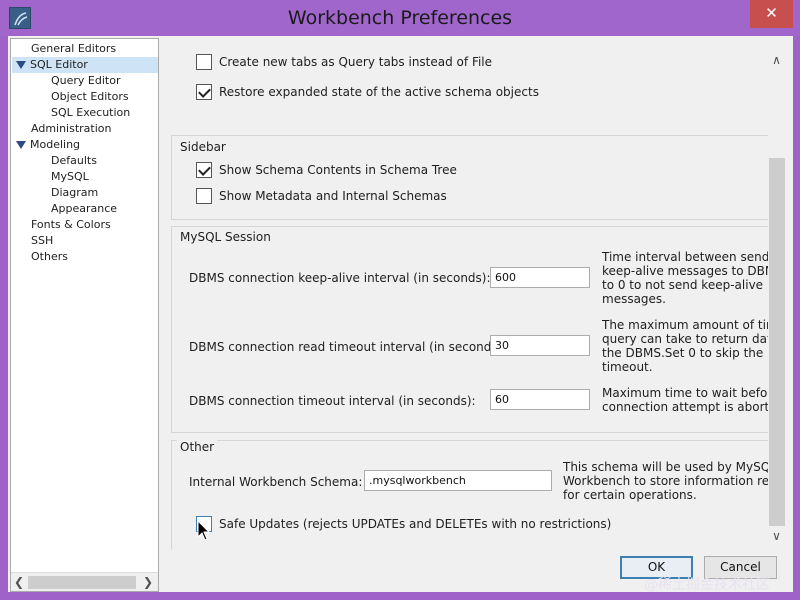  Describe the element at coordinates (692, 271) in the screenshot. I see `help-line: keep-alive messages to DBMS` at that location.